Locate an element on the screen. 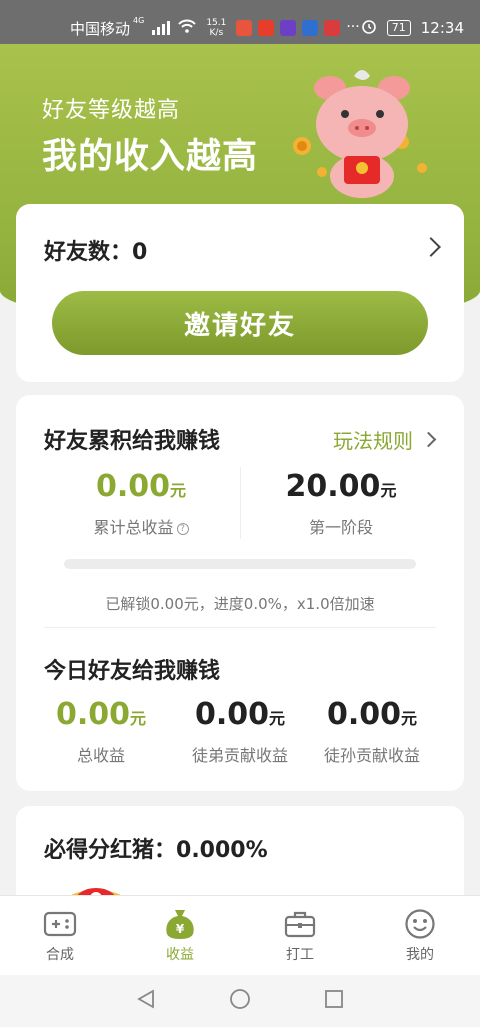 Image resolution: width=480 pixels, height=1027 pixels. progress-bar is located at coordinates (240, 564).